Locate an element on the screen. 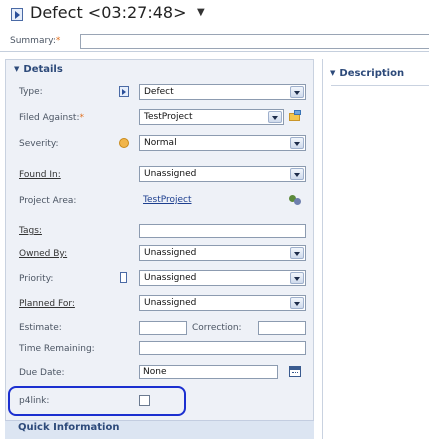 The height and width of the screenshot is (439, 429). found-in-combo: Unassigned is located at coordinates (222, 174).